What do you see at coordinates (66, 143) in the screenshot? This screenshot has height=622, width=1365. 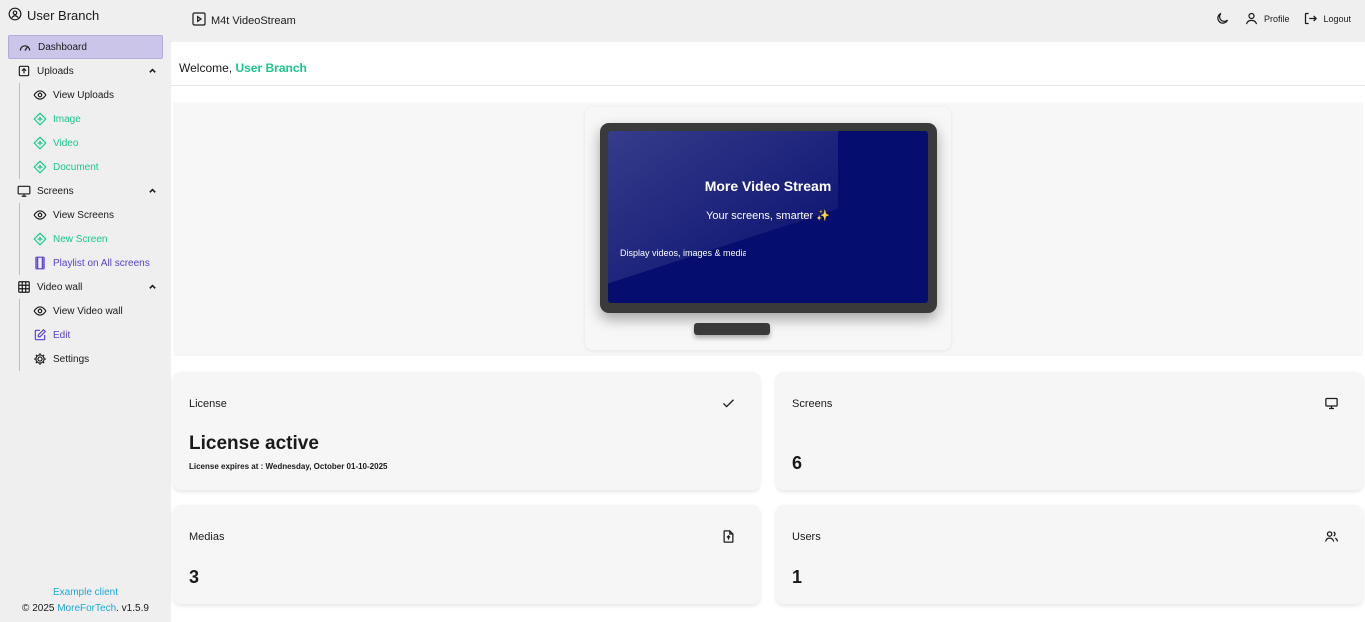 I see `sidebar-item-label: Video` at bounding box center [66, 143].